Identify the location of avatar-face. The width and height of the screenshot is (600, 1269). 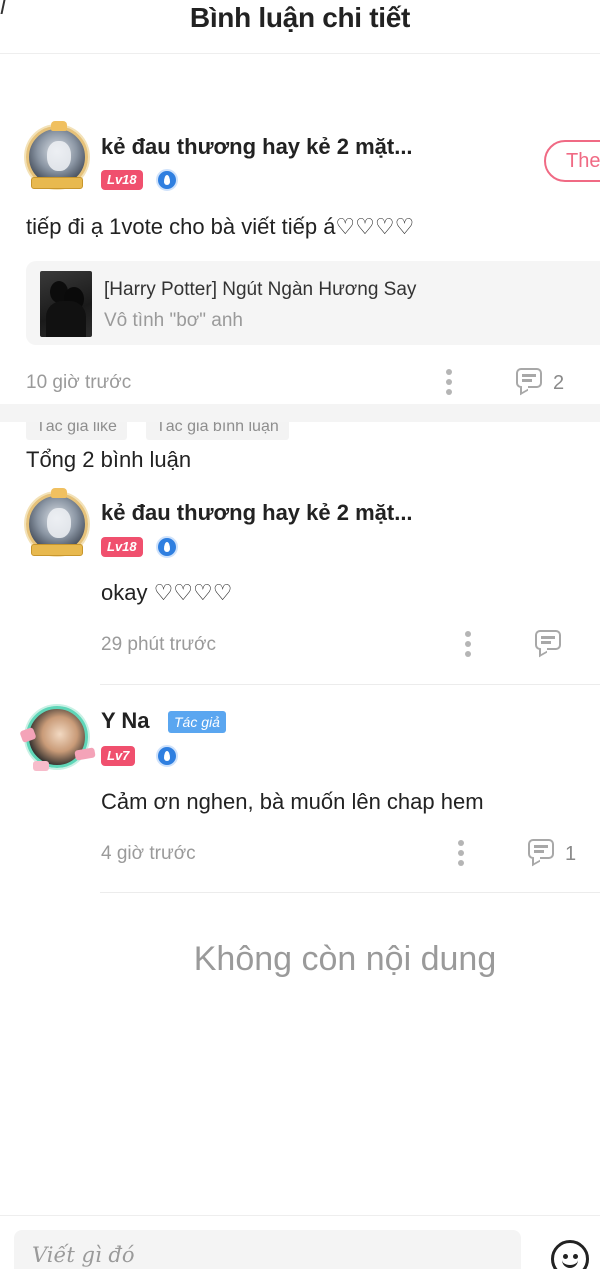
(59, 156).